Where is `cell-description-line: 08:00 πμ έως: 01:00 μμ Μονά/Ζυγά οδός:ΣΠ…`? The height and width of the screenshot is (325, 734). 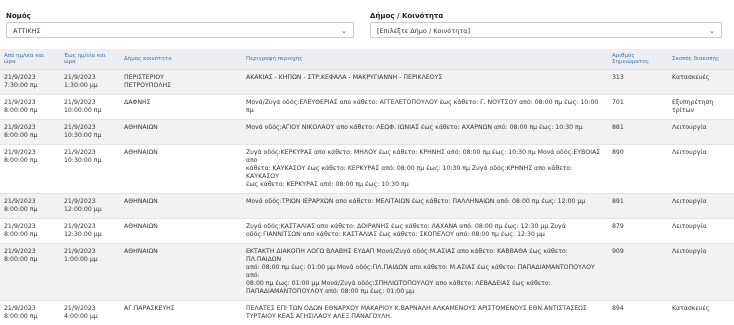 cell-description-line: 08:00 πμ έως: 01:00 μμ Μονά/Ζυγά οδός:ΣΠ… is located at coordinates (425, 284).